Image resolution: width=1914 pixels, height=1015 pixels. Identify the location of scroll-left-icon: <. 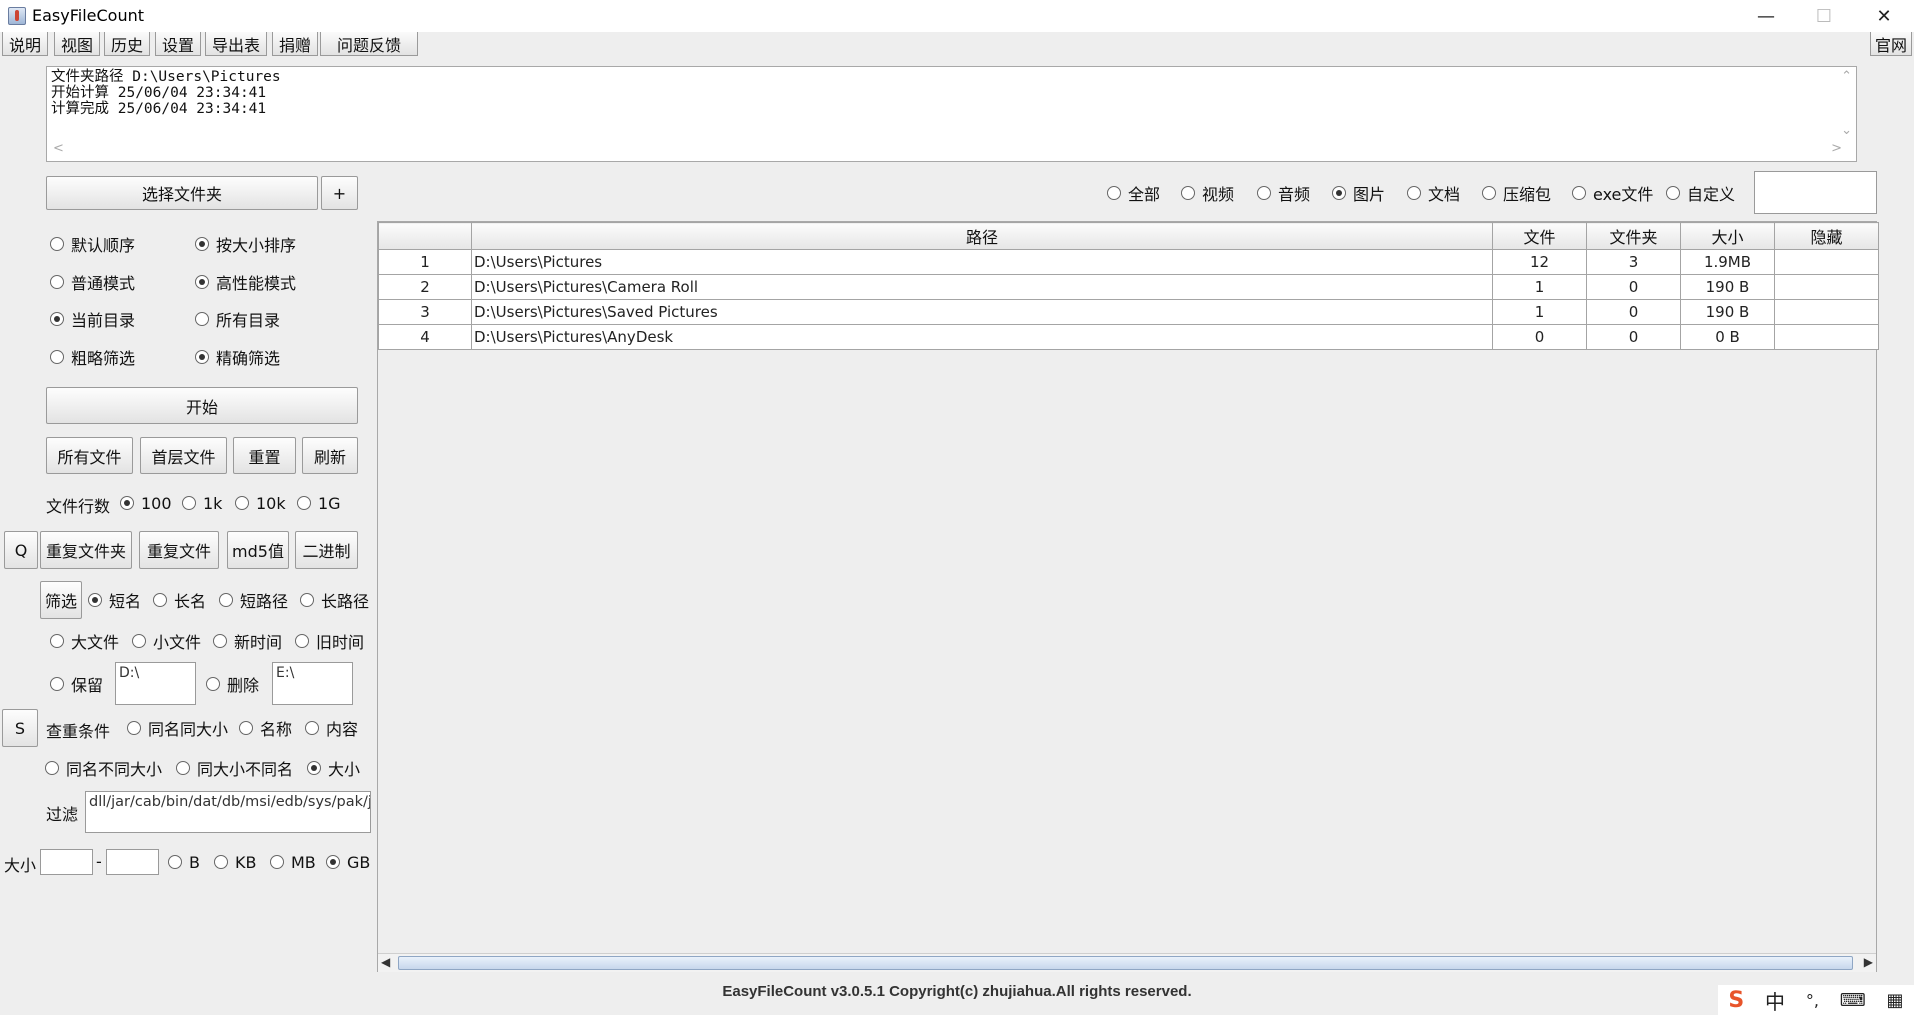
(58, 148).